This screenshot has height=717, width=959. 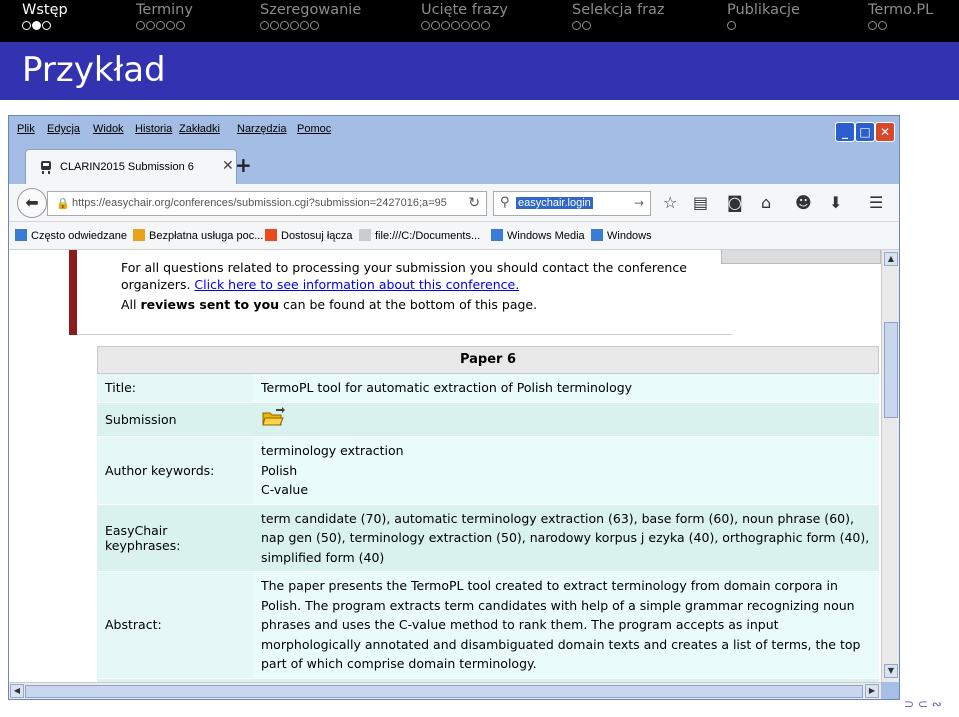 I want to click on nav-section-5: Selekcja fraz, so click(x=618, y=10).